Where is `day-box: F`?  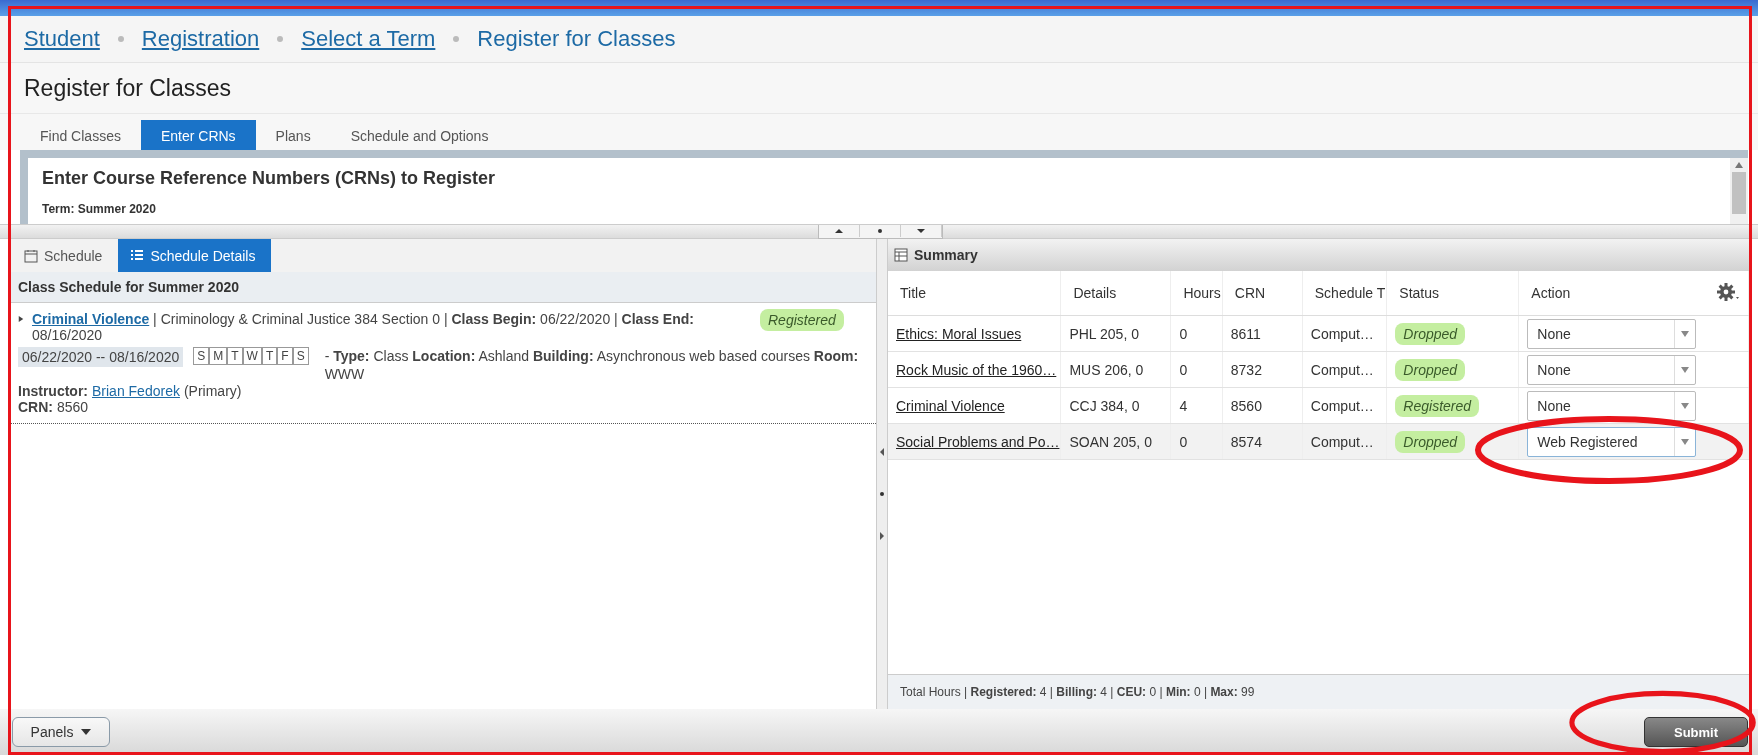
day-box: F is located at coordinates (285, 356).